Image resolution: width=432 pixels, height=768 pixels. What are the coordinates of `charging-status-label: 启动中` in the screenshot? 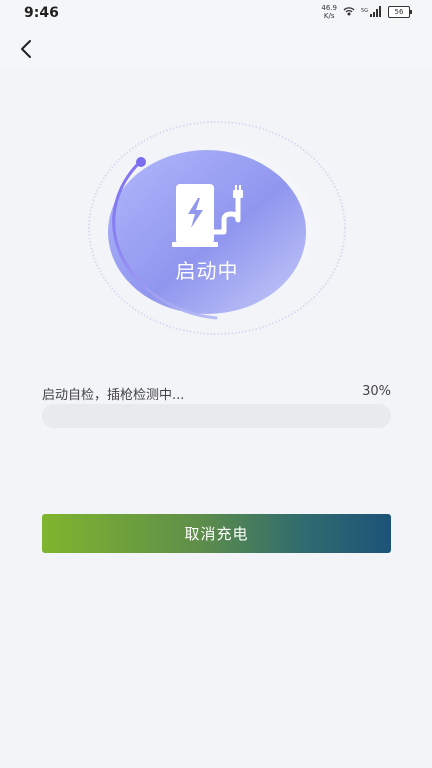 It's located at (207, 271).